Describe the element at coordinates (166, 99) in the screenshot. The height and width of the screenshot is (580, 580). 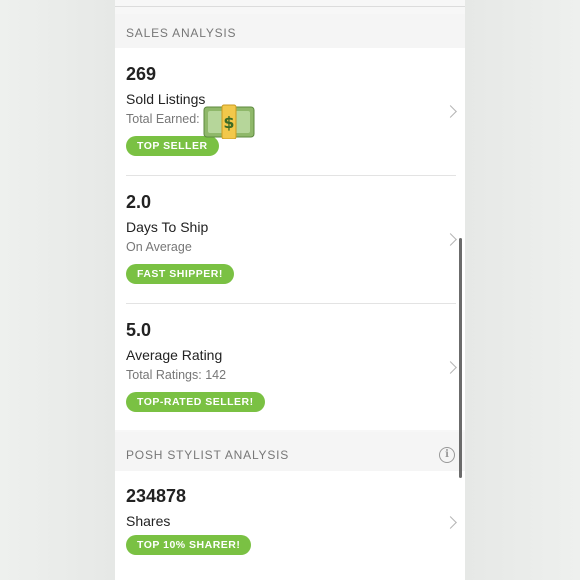
I see `stat-title: Sold Listings` at that location.